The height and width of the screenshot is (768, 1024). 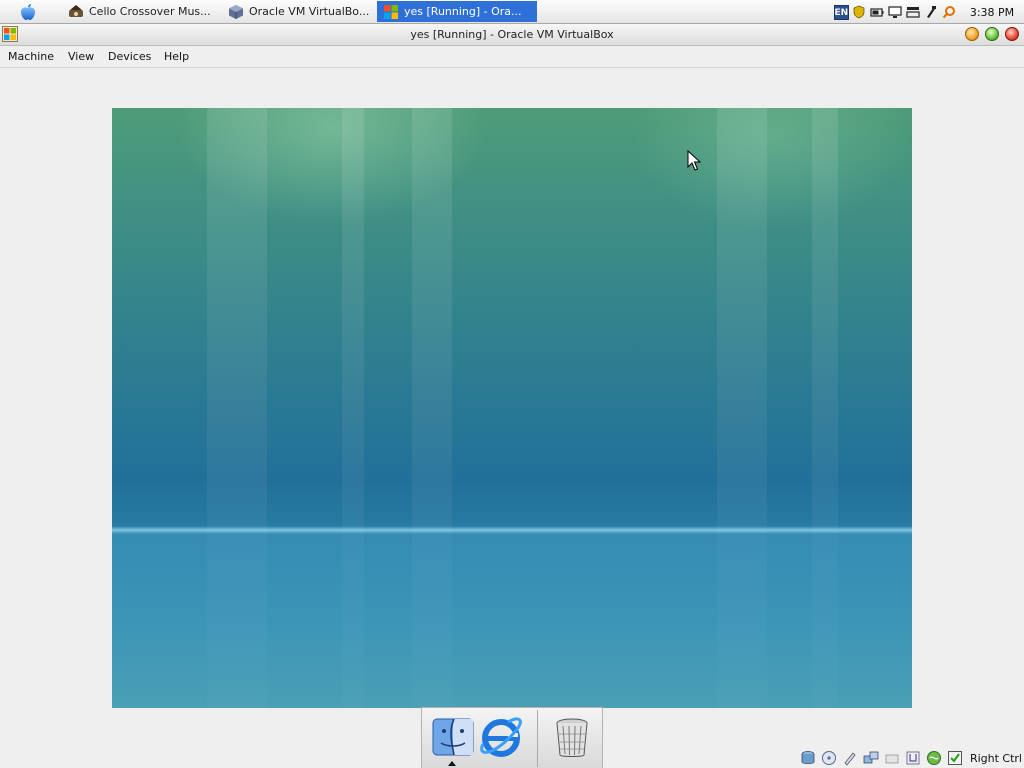 What do you see at coordinates (391, 11) in the screenshot?
I see `windows-vm-icon` at bounding box center [391, 11].